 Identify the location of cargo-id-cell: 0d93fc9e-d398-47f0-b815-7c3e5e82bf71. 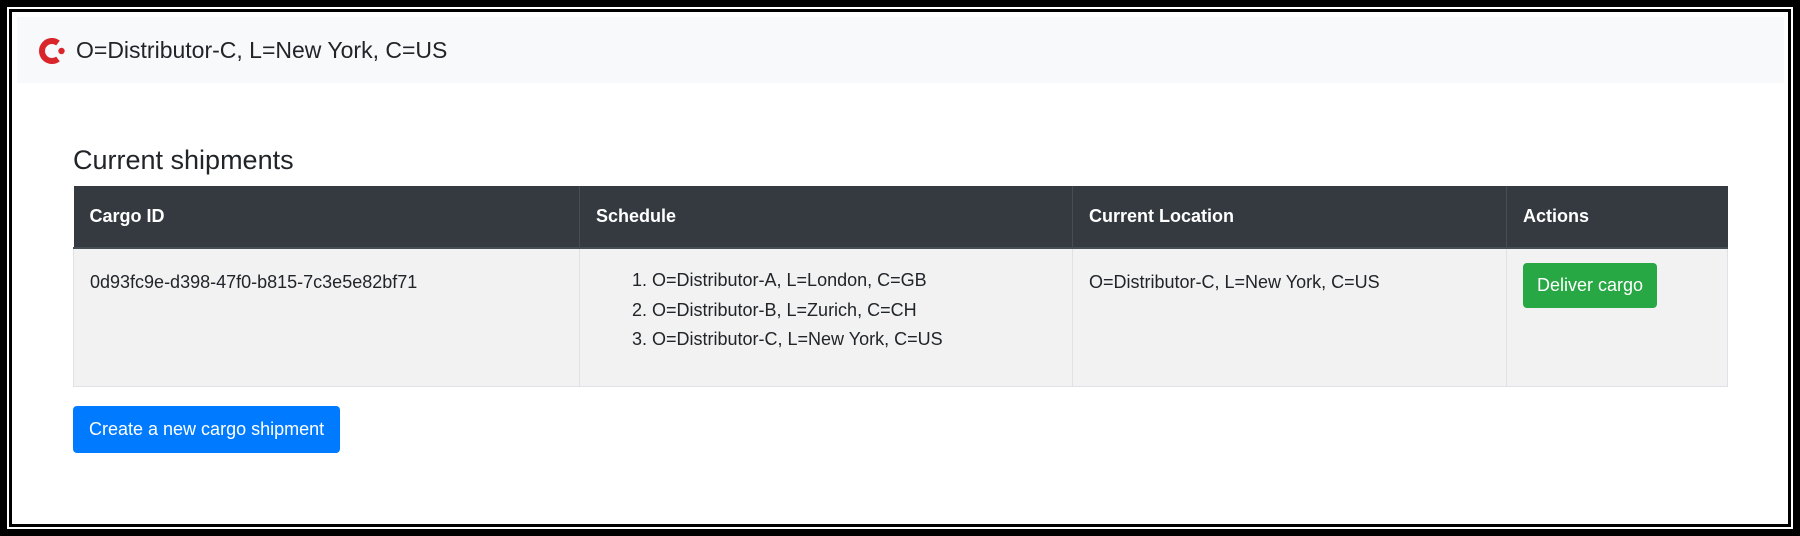
(326, 317).